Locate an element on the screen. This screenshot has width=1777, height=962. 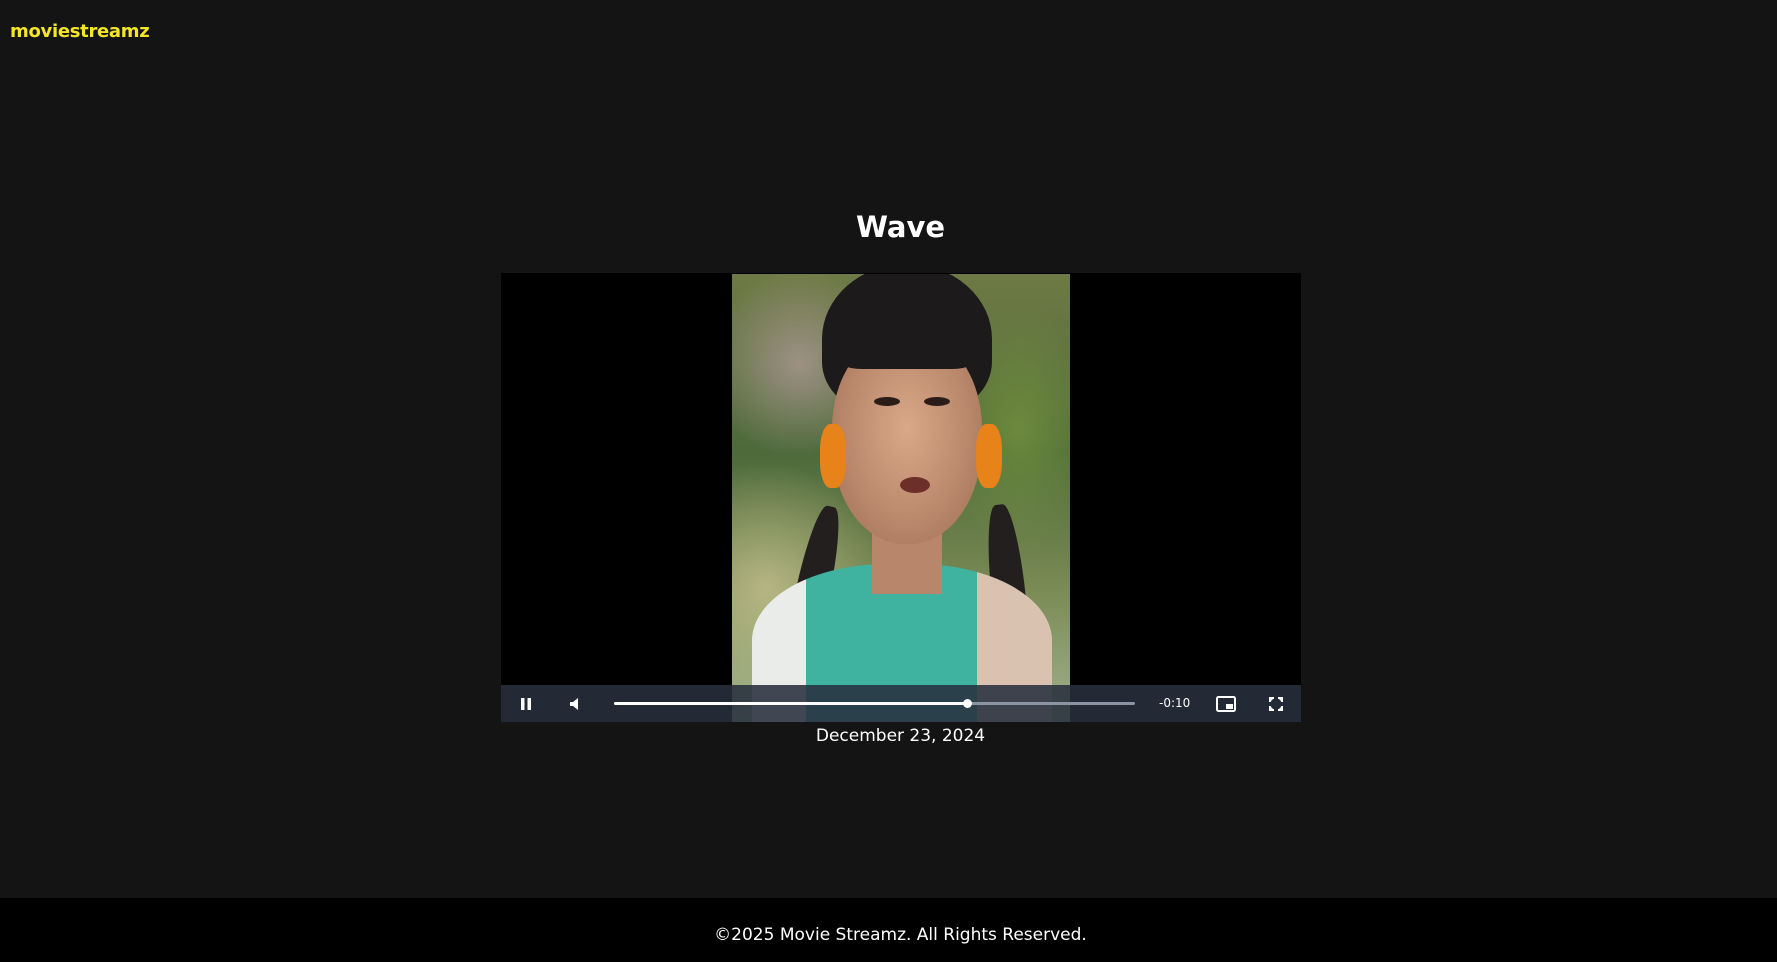
time-remaining: -0:10 is located at coordinates (1175, 703).